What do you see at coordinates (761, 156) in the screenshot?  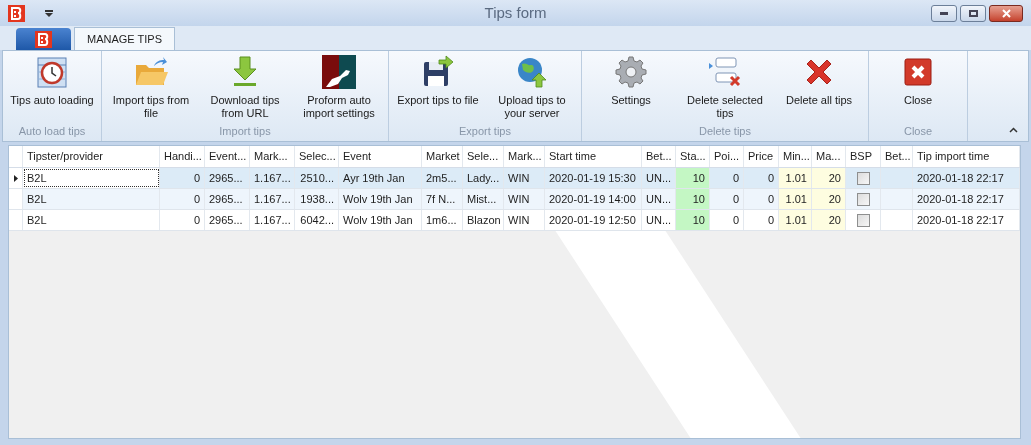 I see `column-header: Price` at bounding box center [761, 156].